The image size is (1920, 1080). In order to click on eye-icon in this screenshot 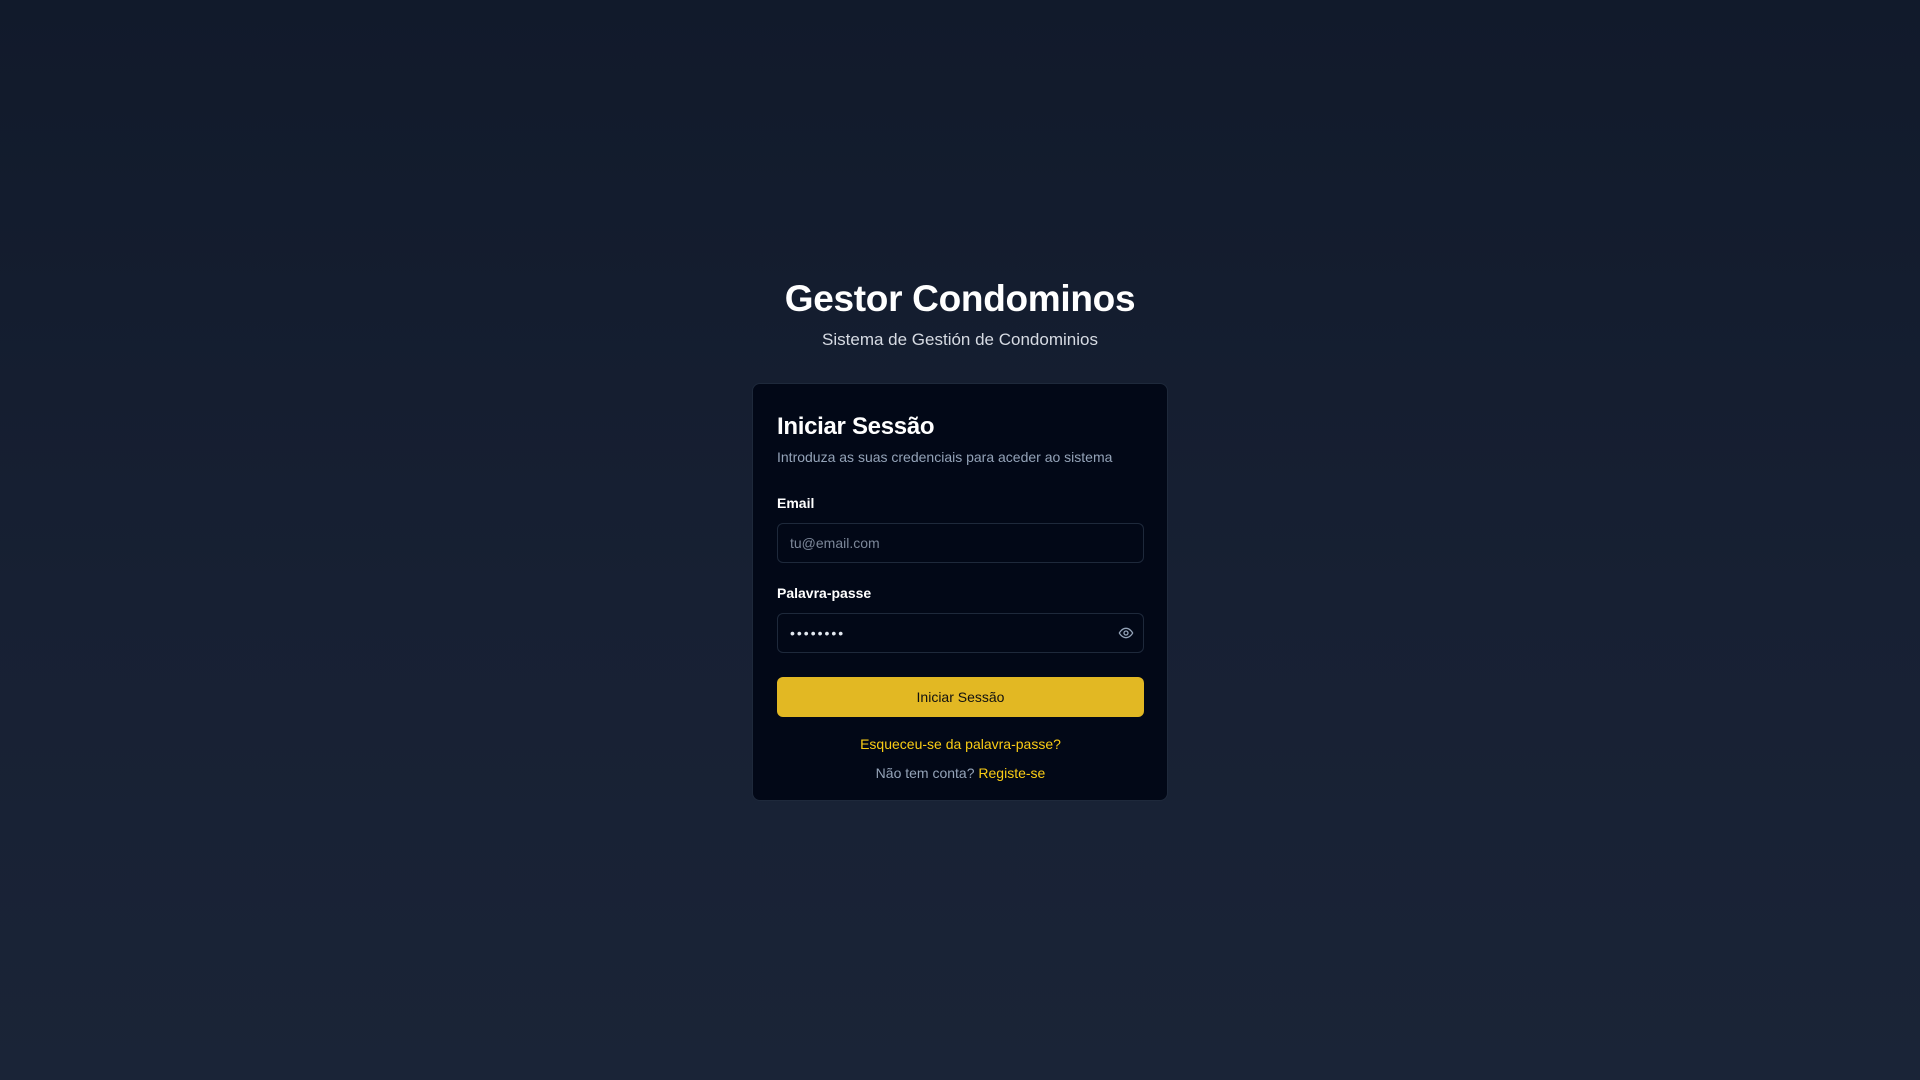, I will do `click(1126, 633)`.